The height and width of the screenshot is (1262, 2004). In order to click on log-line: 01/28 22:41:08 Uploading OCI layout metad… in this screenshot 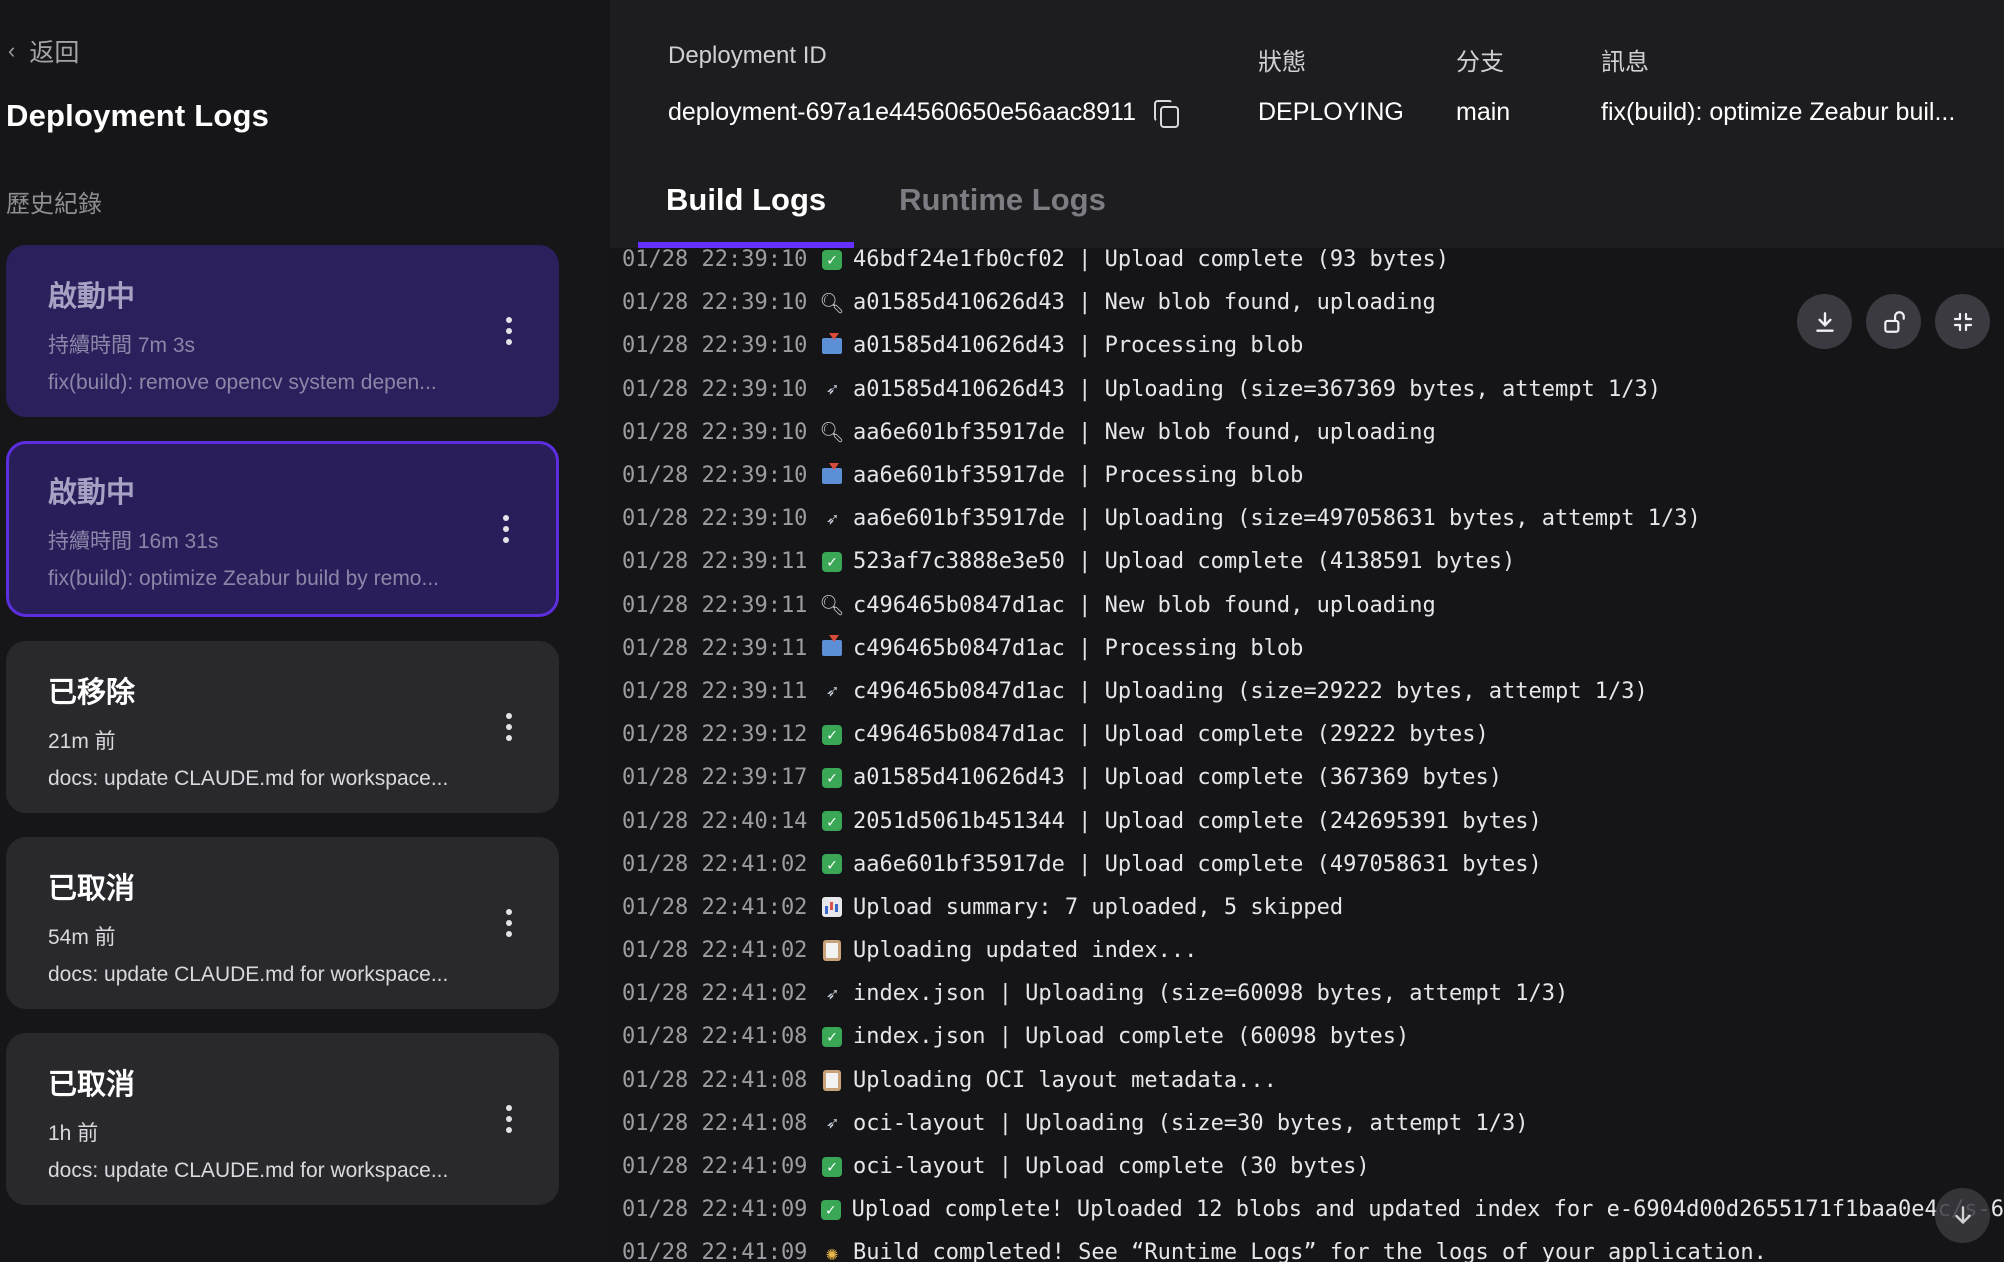, I will do `click(1307, 1080)`.